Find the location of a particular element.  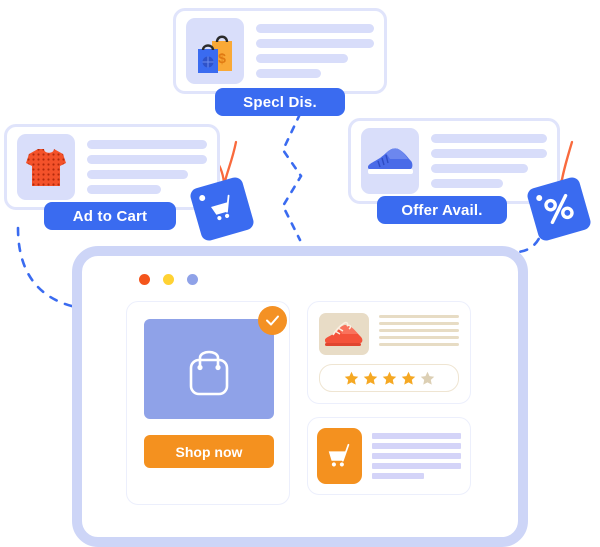

minimize-dot is located at coordinates (168, 279).